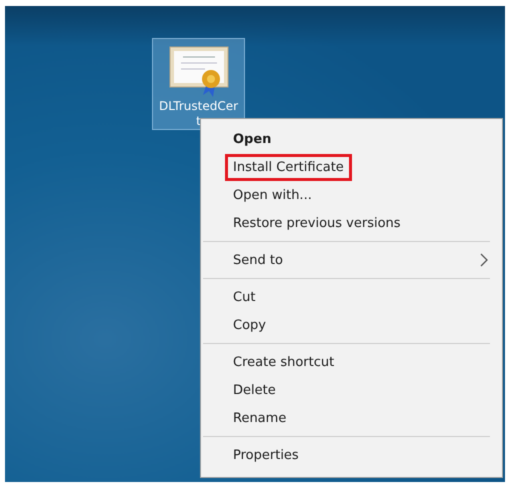 The image size is (510, 488). I want to click on menu-item: Install Certificate, so click(345, 167).